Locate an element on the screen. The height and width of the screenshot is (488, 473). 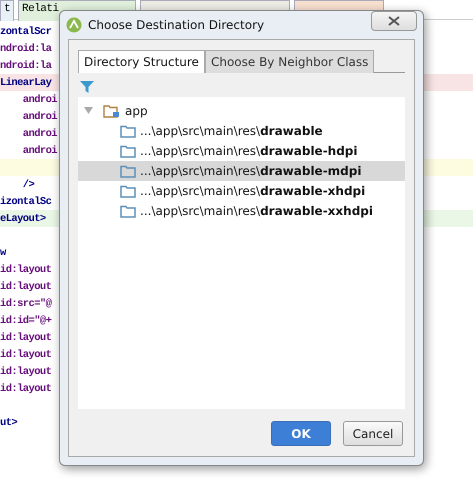
code-line: izontalSc is located at coordinates (26, 202).